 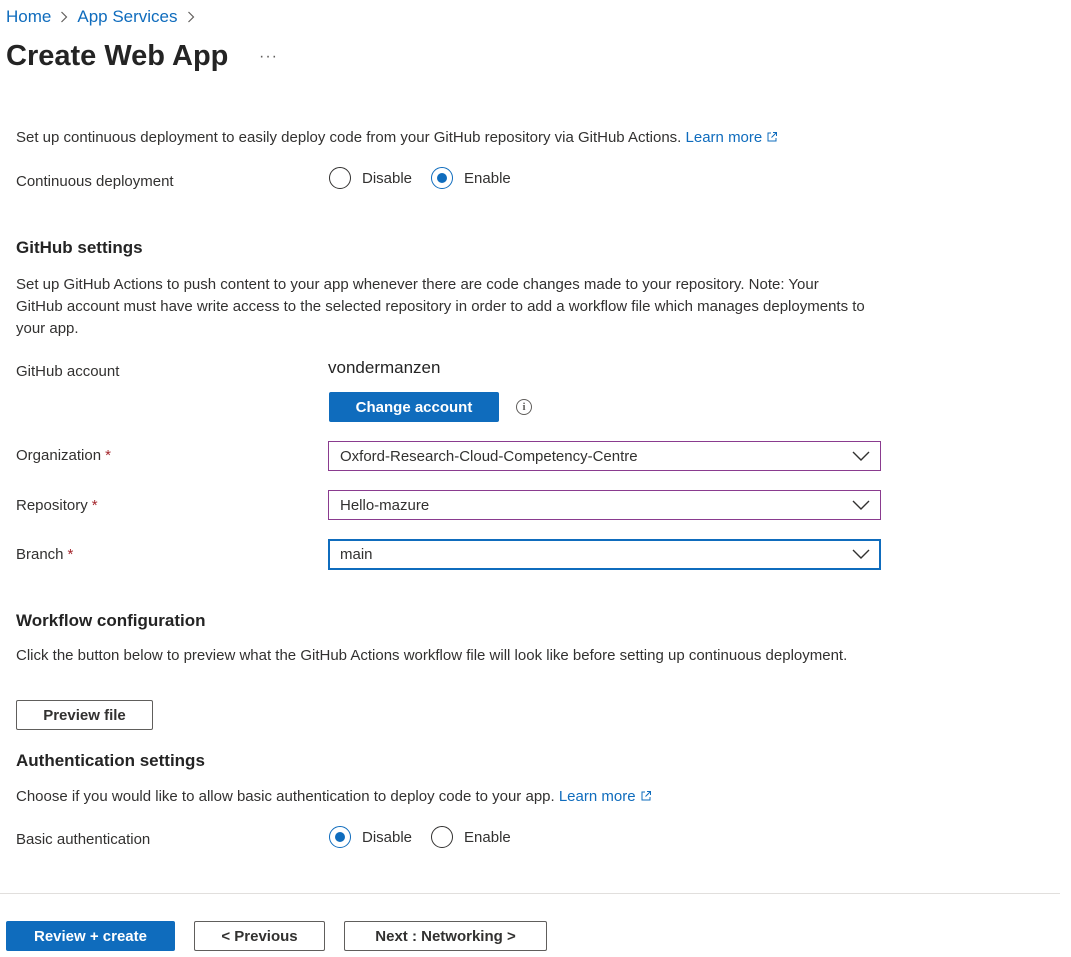 What do you see at coordinates (604, 505) in the screenshot?
I see `repository-dropdown: Hello-mazure` at bounding box center [604, 505].